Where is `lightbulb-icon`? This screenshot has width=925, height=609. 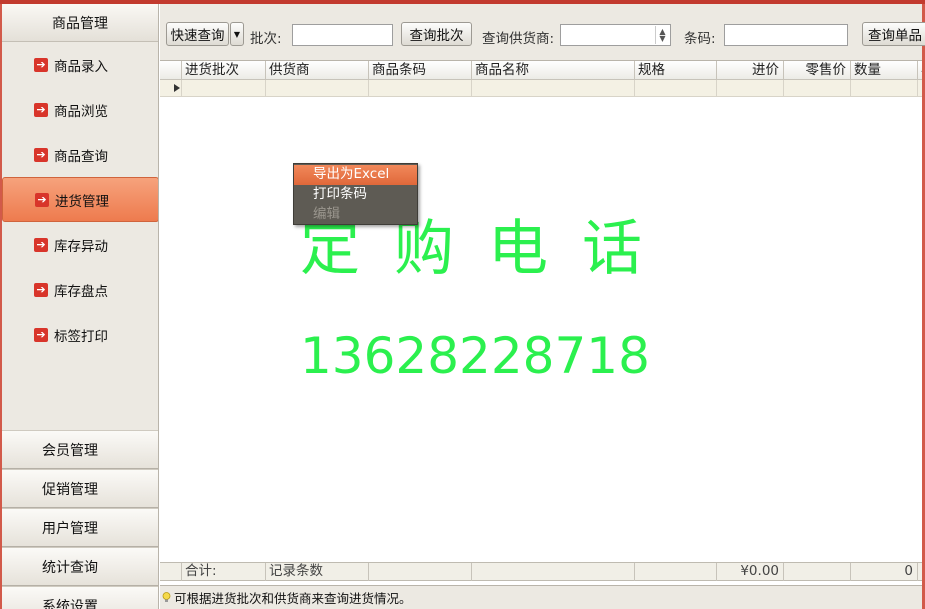 lightbulb-icon is located at coordinates (166, 597).